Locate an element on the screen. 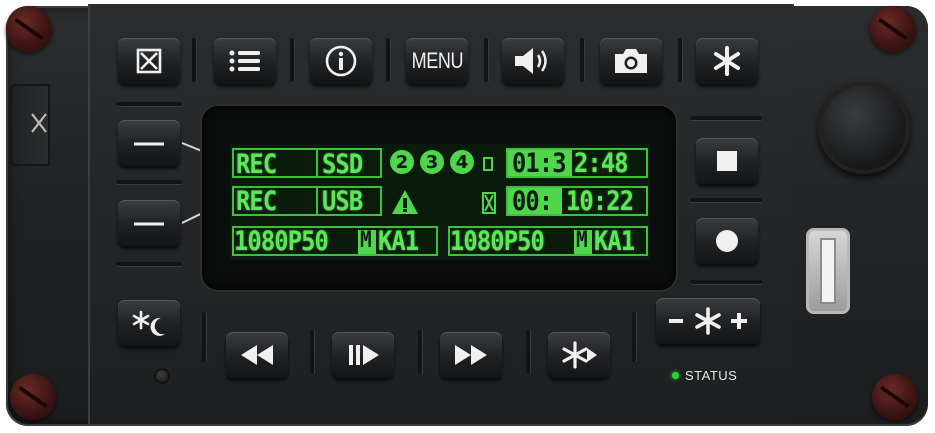  latch-x-icon is located at coordinates (39, 123).